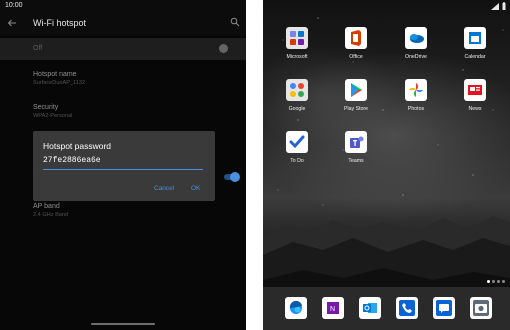 The image size is (510, 330). I want to click on app-photos: Photos, so click(416, 95).